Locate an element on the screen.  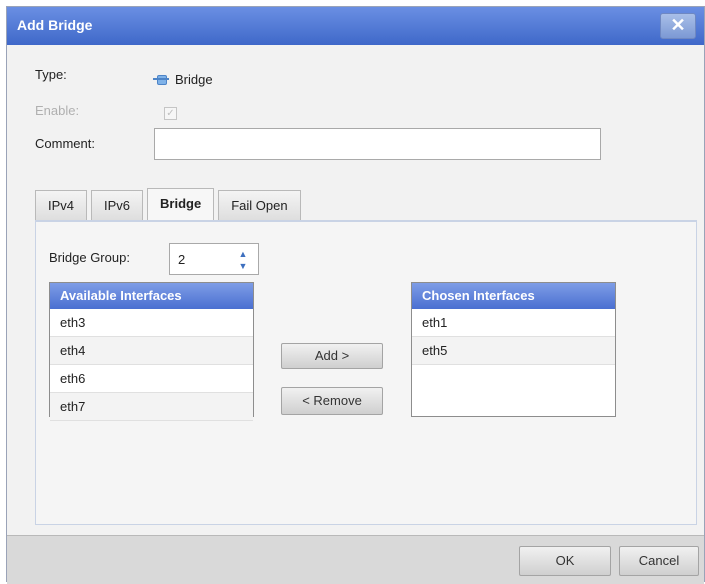
bridge-group-label: Bridge Group: is located at coordinates (89, 257).